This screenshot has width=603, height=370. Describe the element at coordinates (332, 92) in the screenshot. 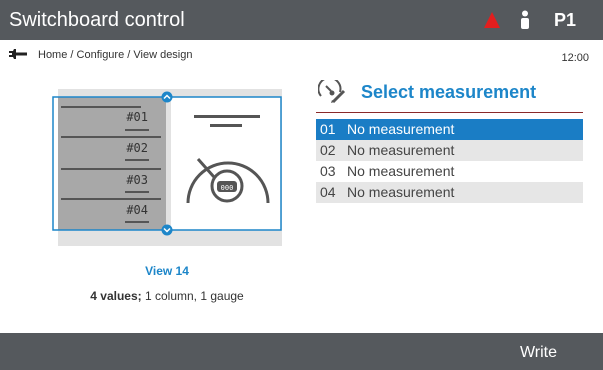

I see `gauge-pen-icon` at that location.